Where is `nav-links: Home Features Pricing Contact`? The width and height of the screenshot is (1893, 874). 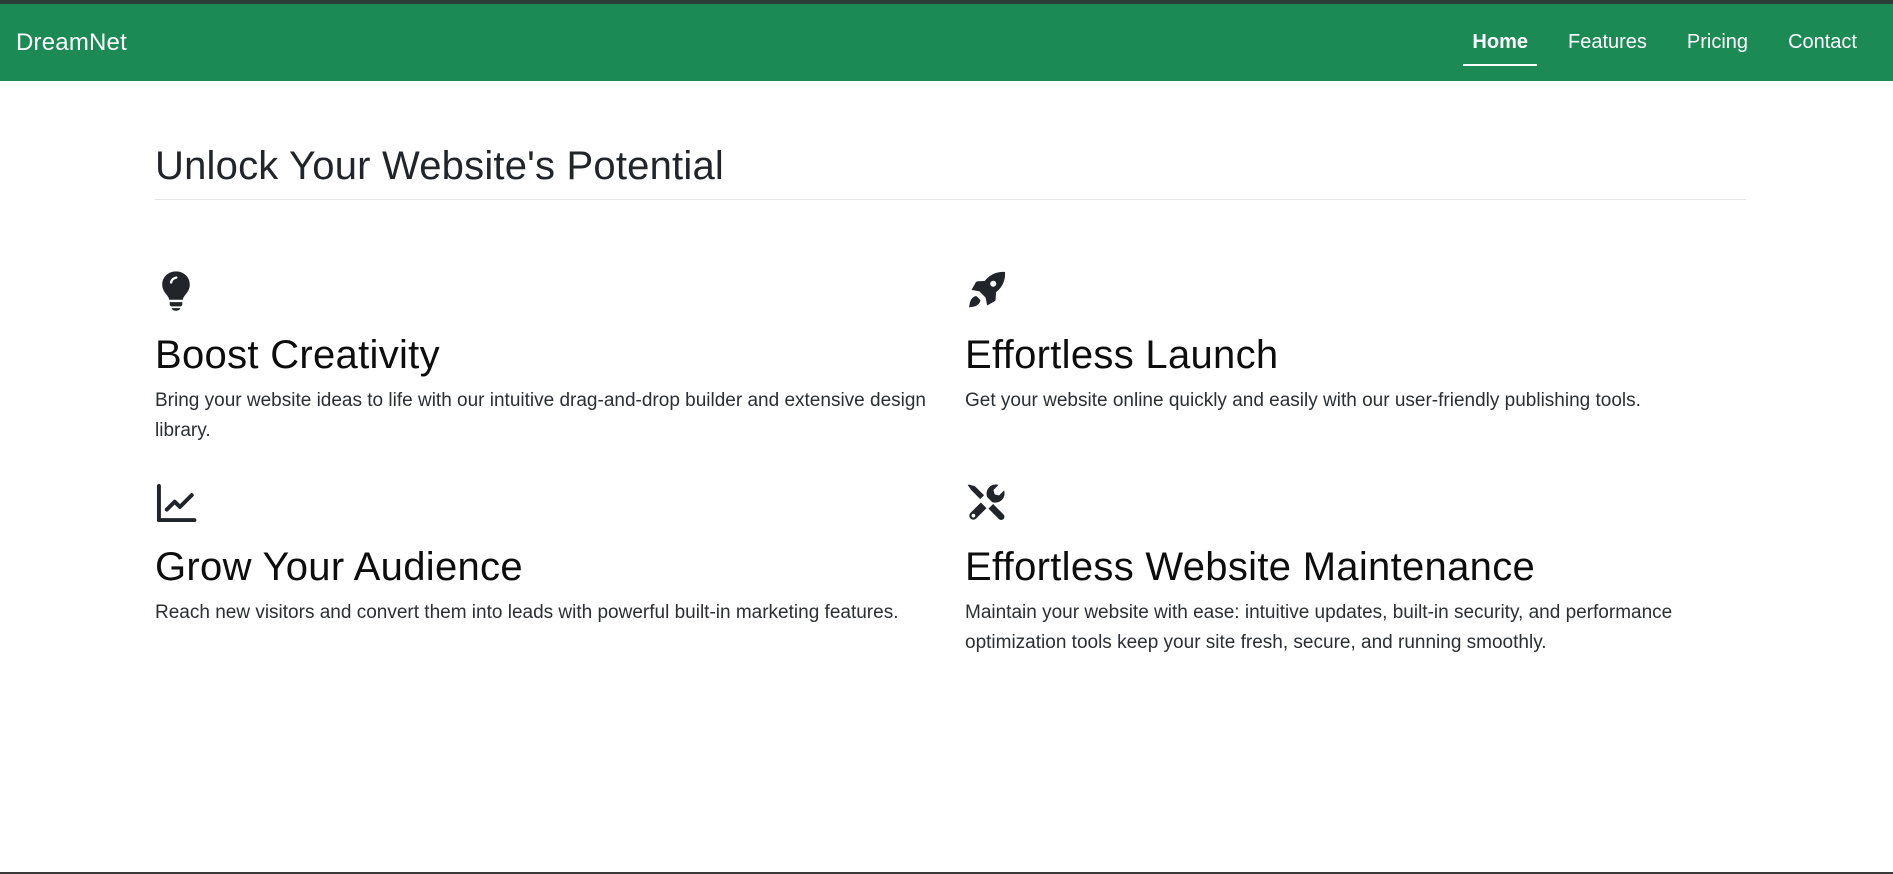 nav-links: Home Features Pricing Contact is located at coordinates (1664, 42).